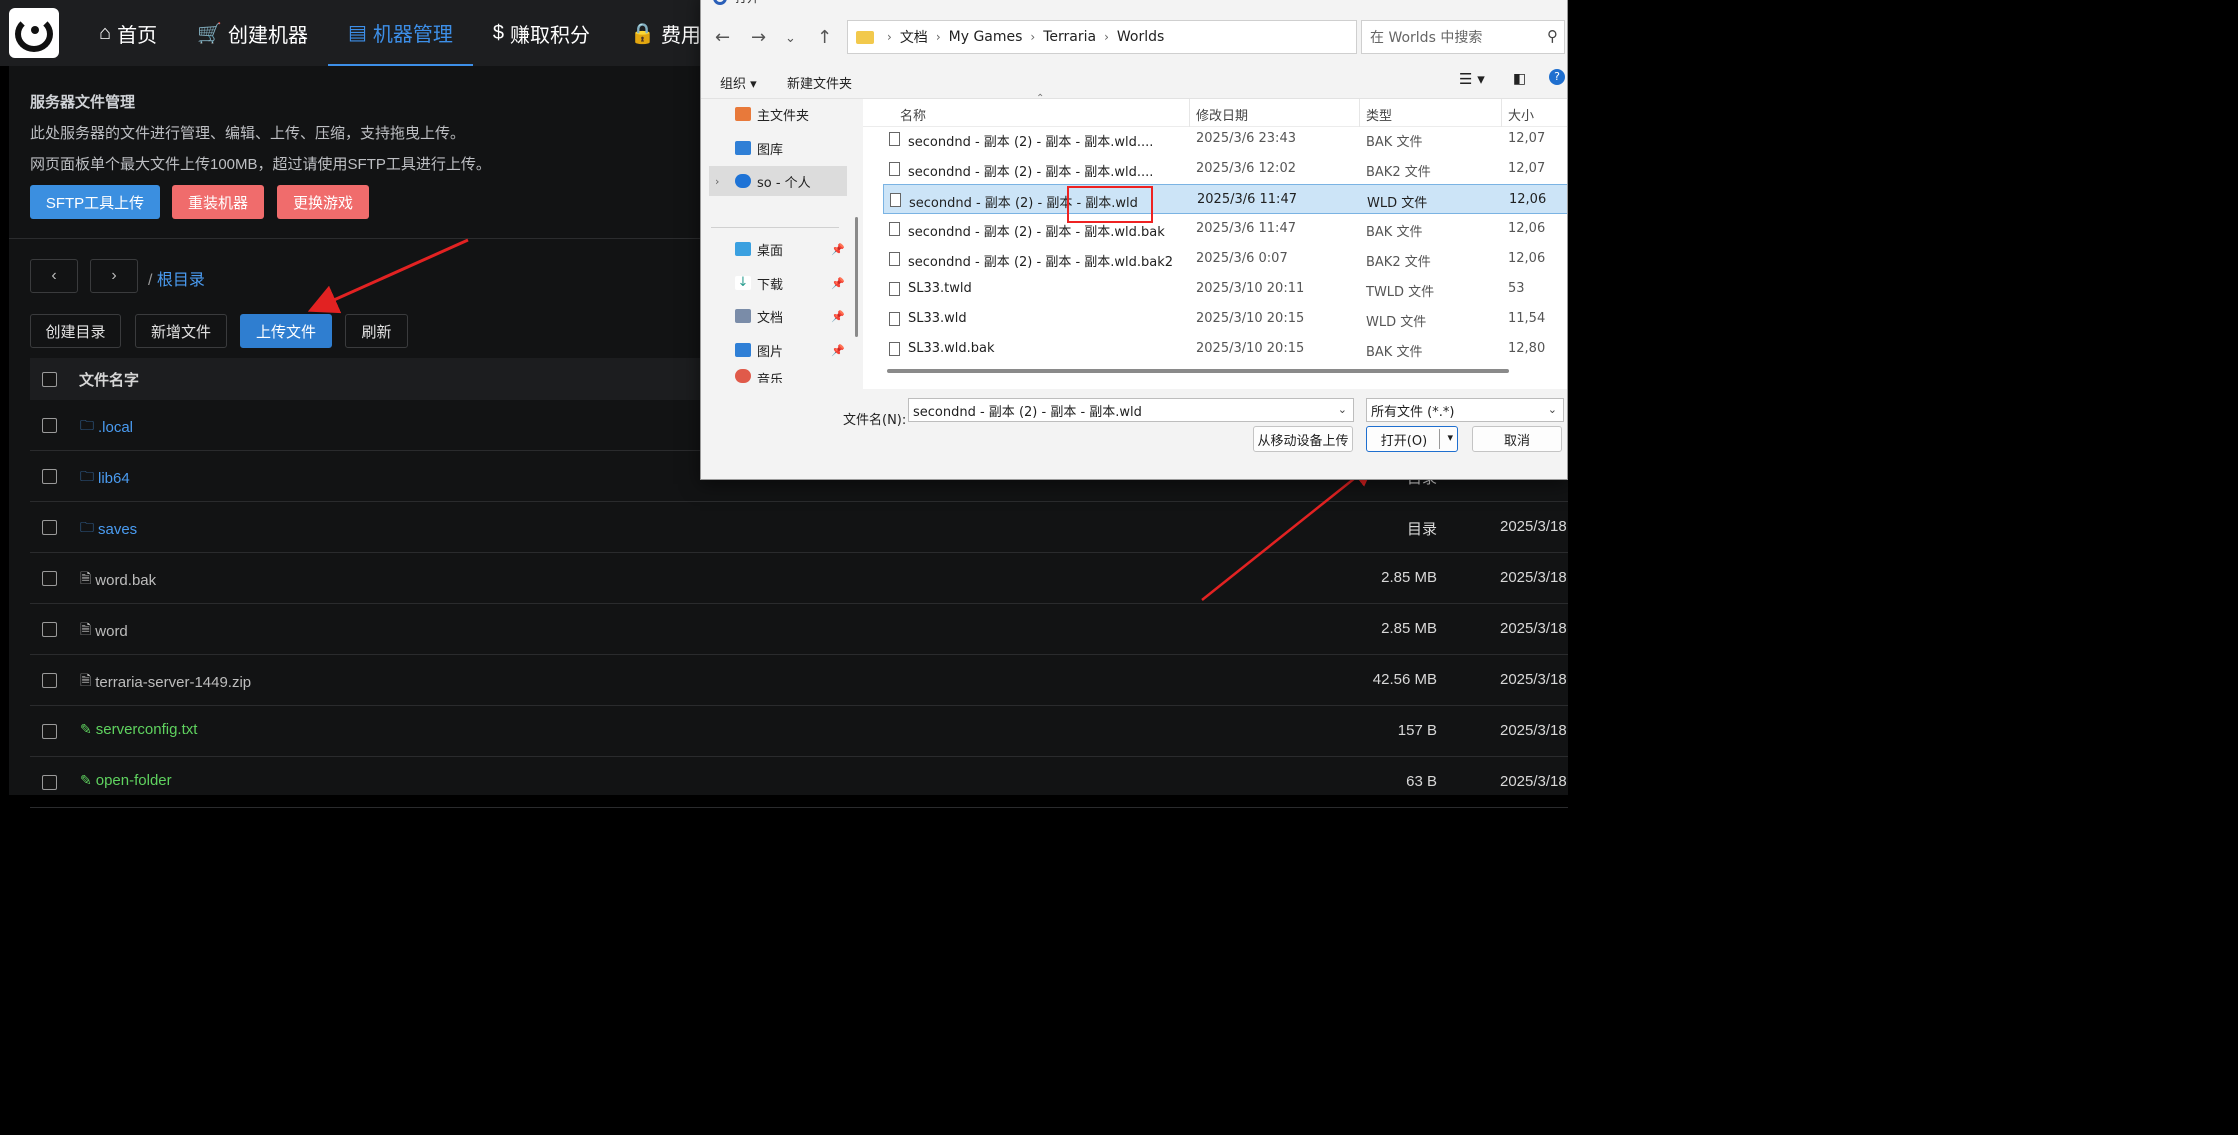 This screenshot has width=2238, height=1135. I want to click on search-input: 在 Worlds 中搜索 ⚲, so click(1463, 37).